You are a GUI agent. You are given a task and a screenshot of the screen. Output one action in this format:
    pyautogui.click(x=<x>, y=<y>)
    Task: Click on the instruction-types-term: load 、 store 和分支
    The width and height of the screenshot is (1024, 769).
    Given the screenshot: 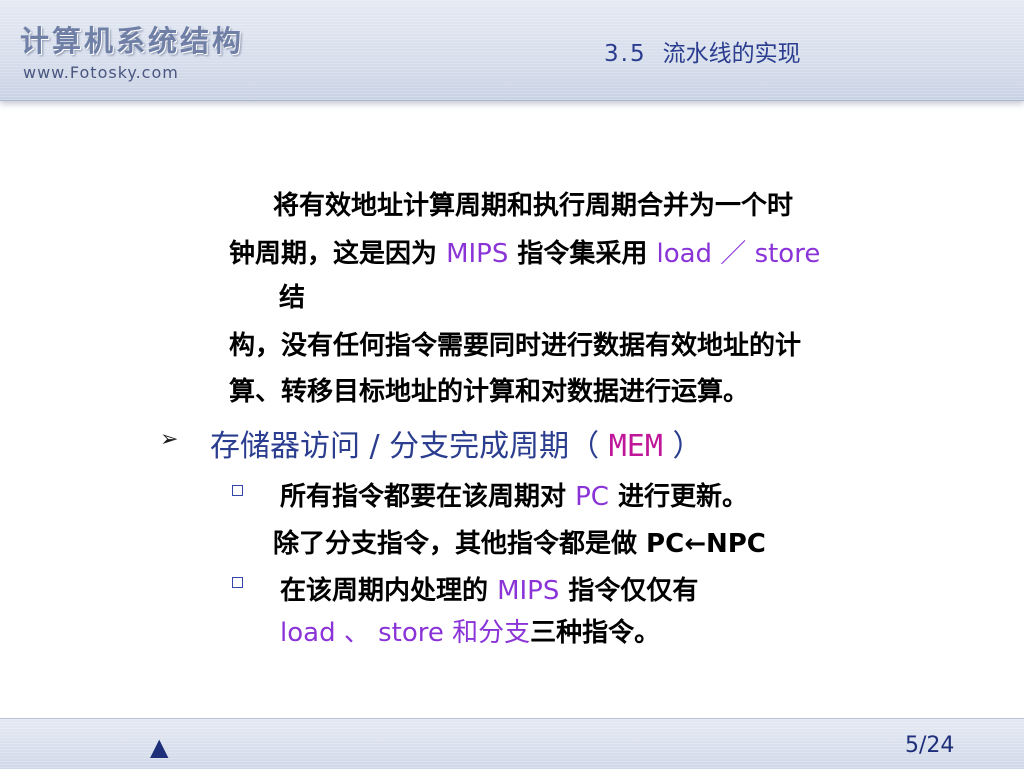 What is the action you would take?
    pyautogui.click(x=405, y=633)
    